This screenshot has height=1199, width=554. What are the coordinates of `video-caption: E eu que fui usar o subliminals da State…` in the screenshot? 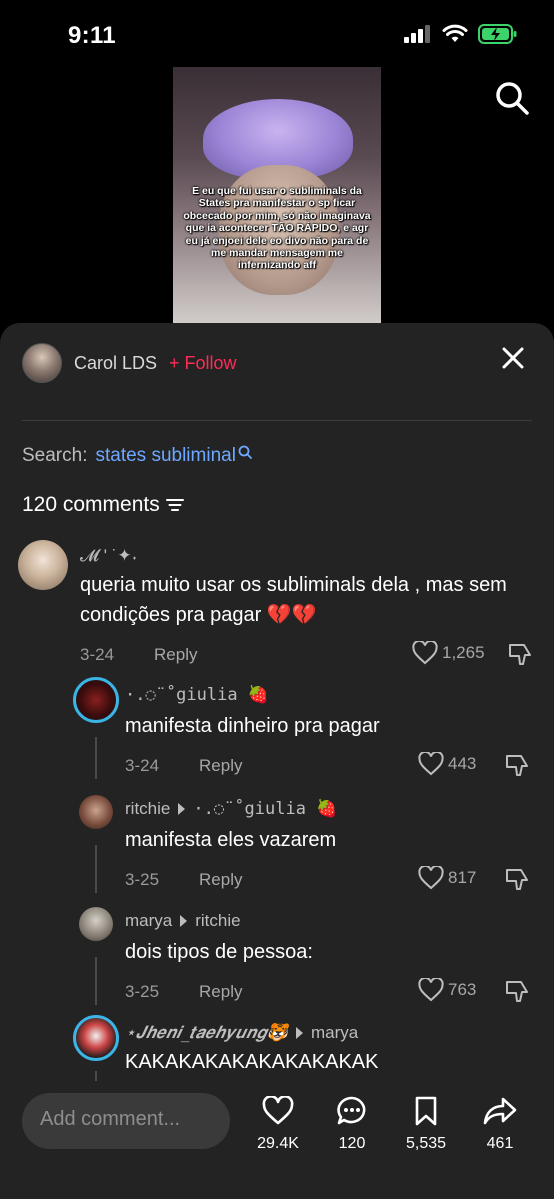 It's located at (277, 228).